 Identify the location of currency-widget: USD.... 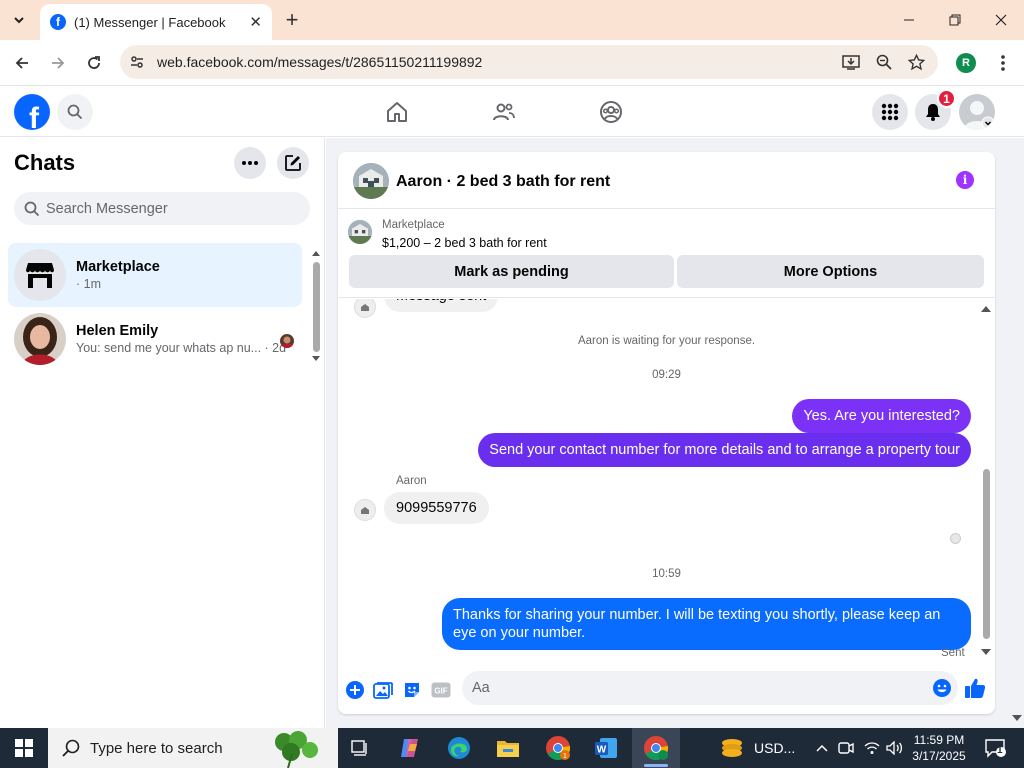
(760, 748).